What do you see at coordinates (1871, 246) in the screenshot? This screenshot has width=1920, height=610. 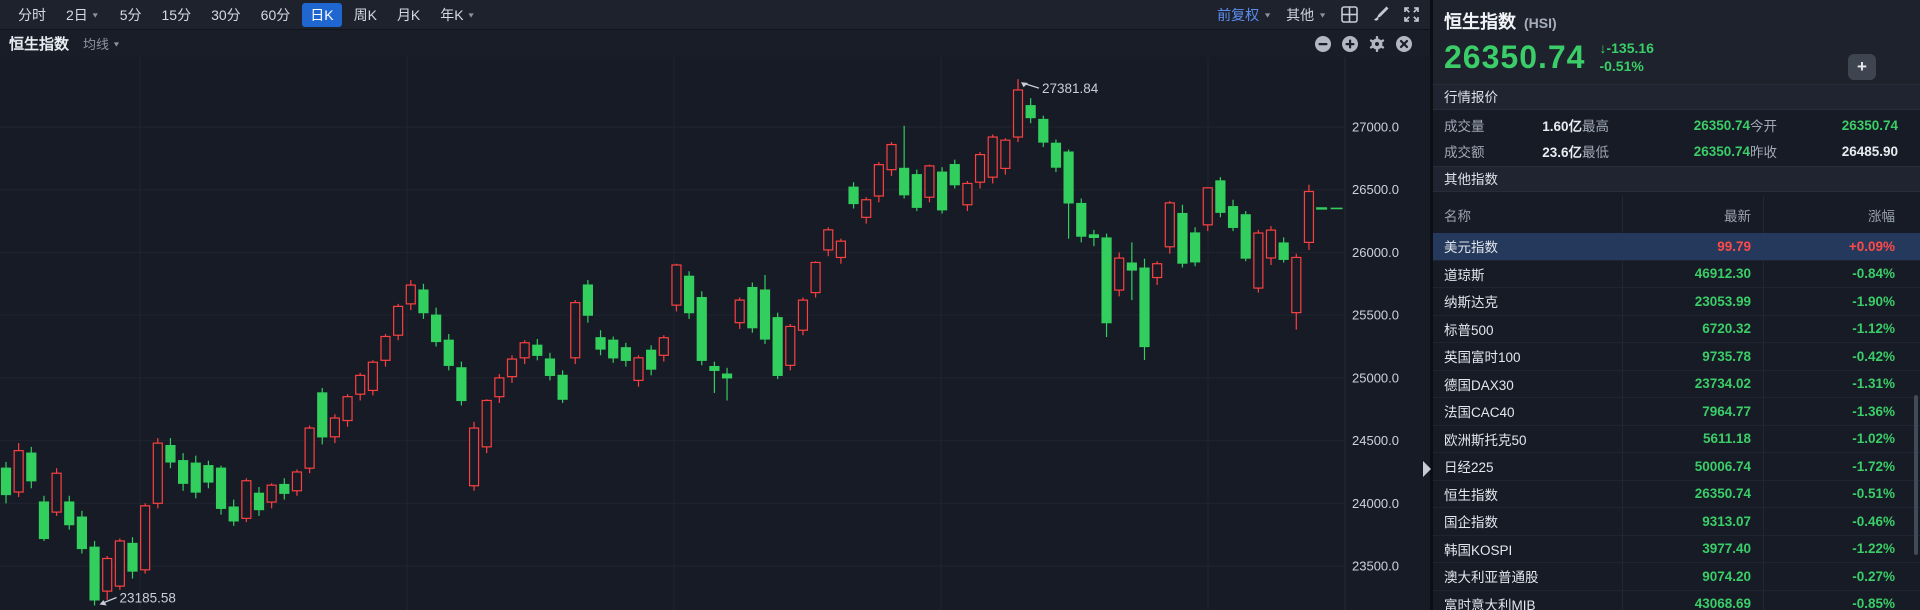 I see `index-row-change: +0.09%` at bounding box center [1871, 246].